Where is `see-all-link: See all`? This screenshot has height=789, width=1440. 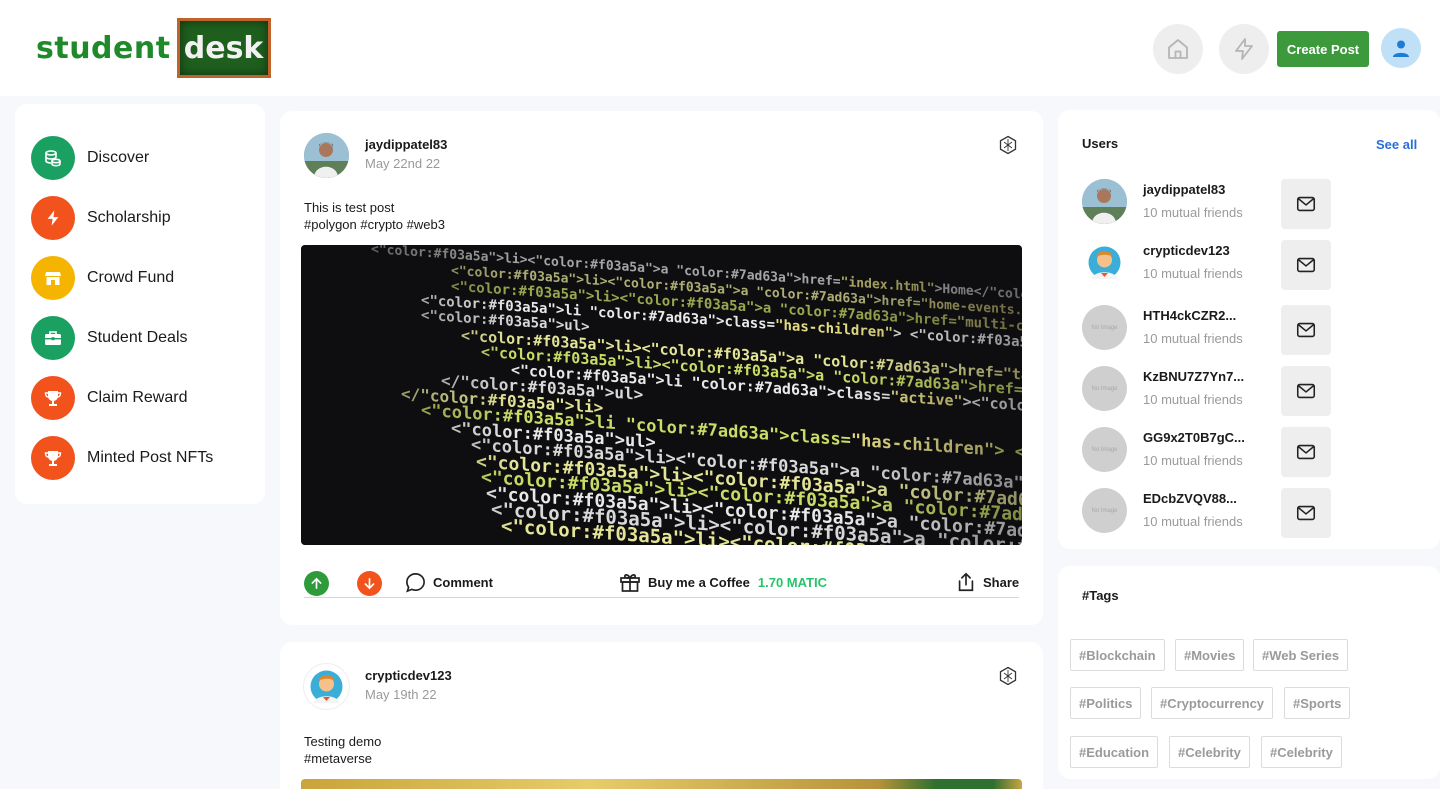 see-all-link: See all is located at coordinates (1396, 144).